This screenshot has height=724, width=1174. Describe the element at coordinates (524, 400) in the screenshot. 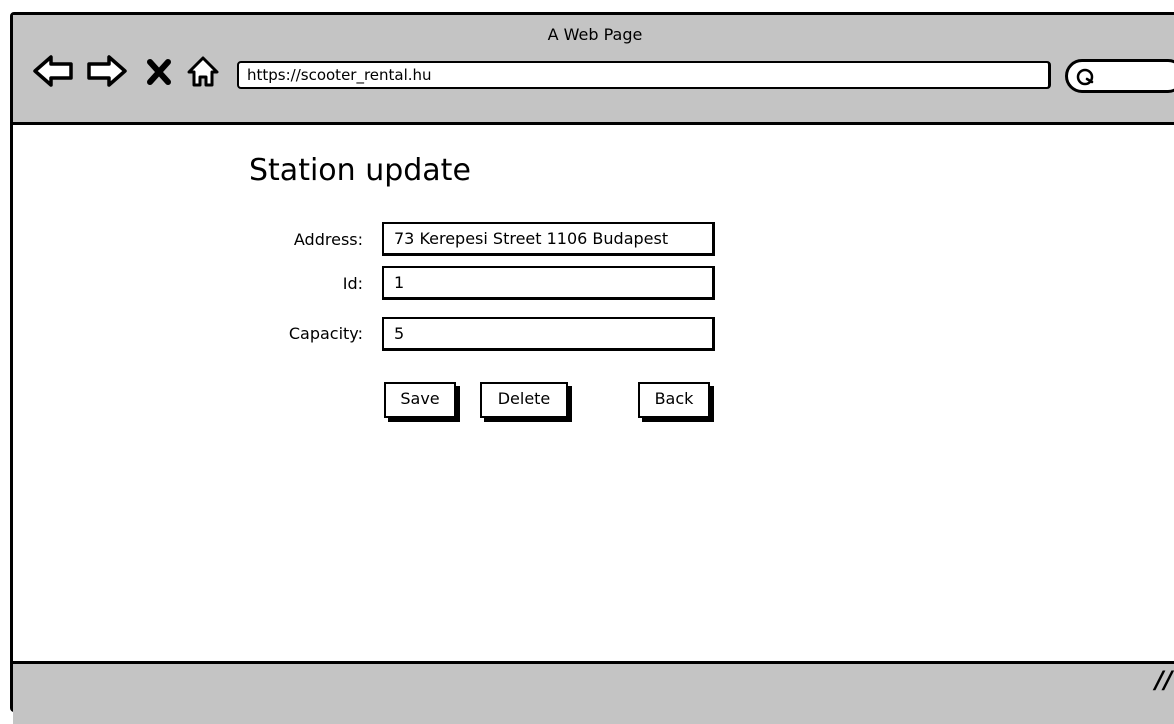

I see `delete-button: Delete` at that location.